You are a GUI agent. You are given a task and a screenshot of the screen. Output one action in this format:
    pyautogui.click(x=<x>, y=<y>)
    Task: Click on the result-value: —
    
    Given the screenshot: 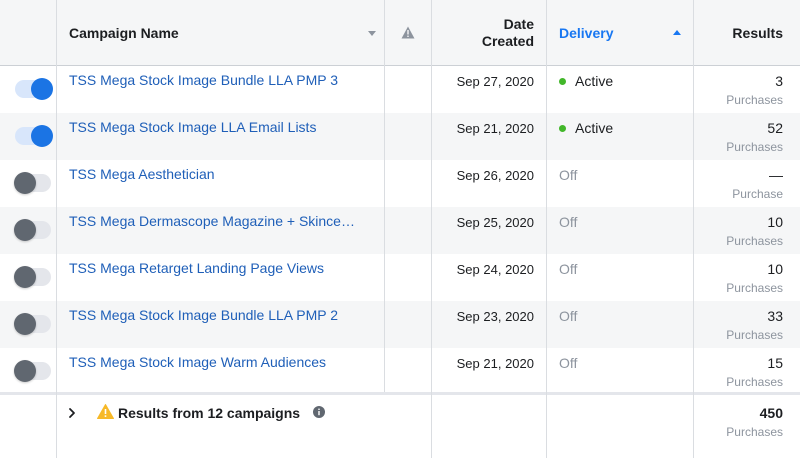 What is the action you would take?
    pyautogui.click(x=776, y=175)
    